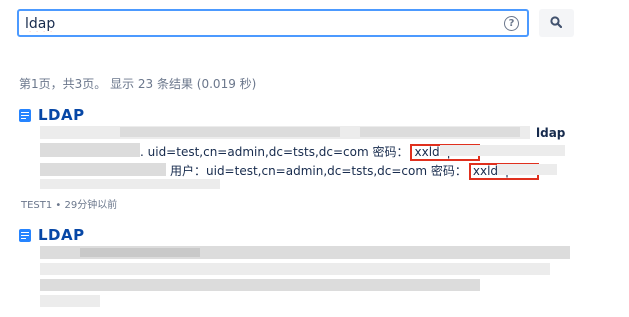 The width and height of the screenshot is (629, 317). What do you see at coordinates (511, 23) in the screenshot?
I see `help-icon: ?` at bounding box center [511, 23].